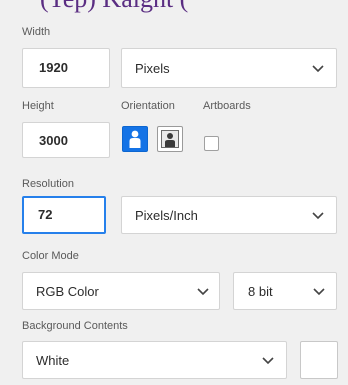 The image size is (348, 385). What do you see at coordinates (260, 291) in the screenshot?
I see `bit-depth-value: 8 bit` at bounding box center [260, 291].